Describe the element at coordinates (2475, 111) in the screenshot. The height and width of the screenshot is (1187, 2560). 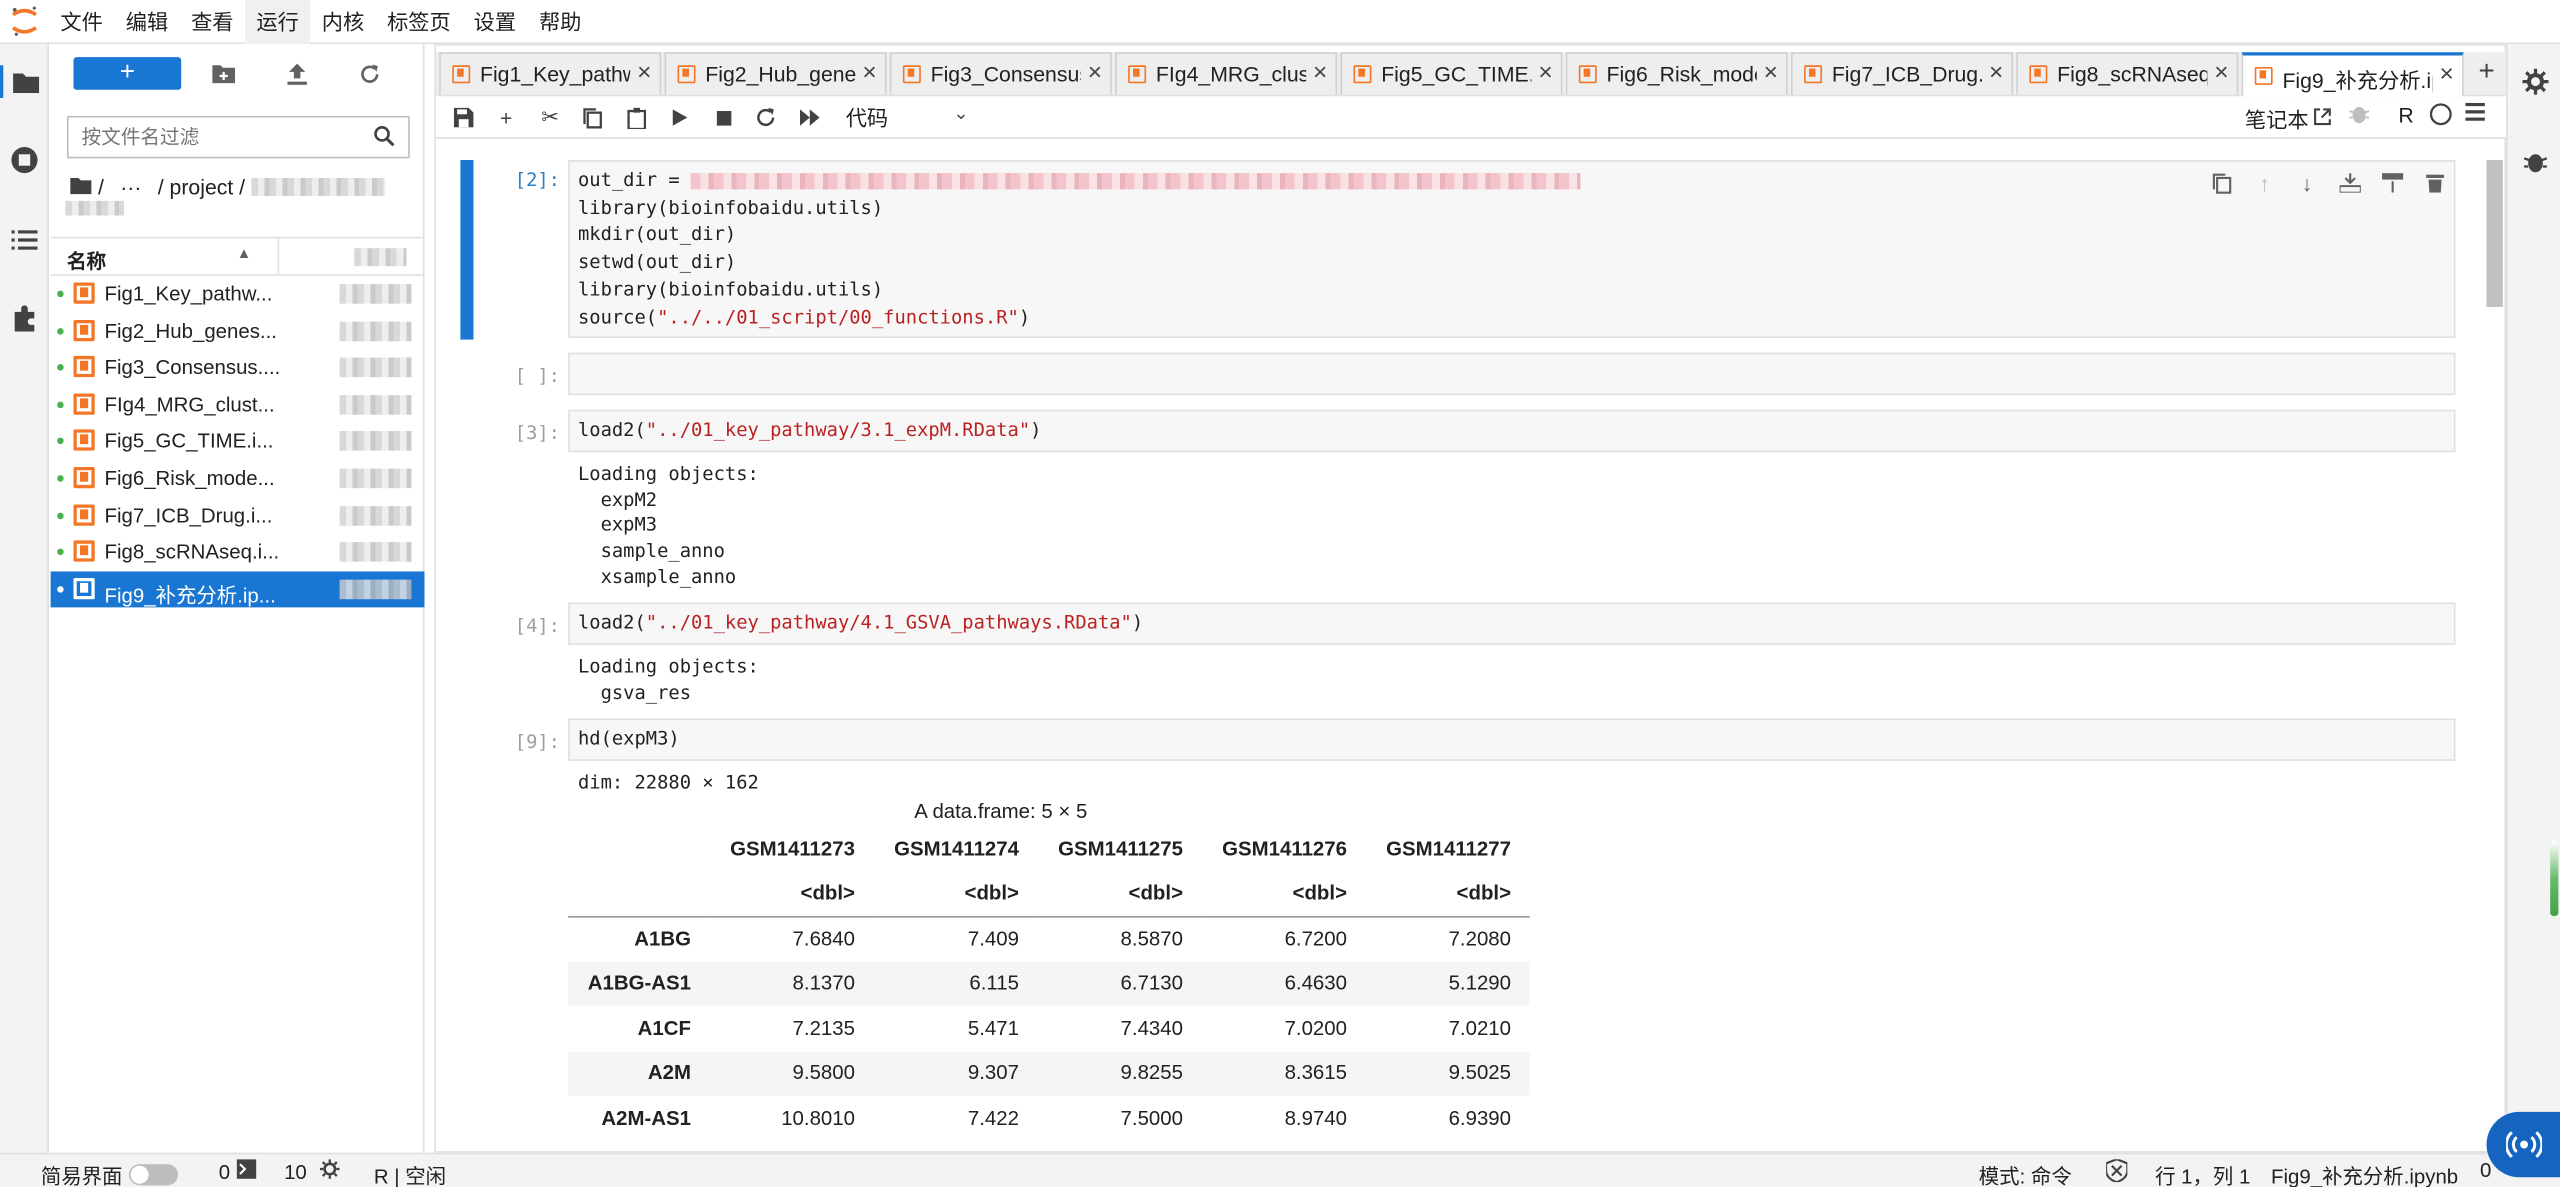
I see `menu-icon` at that location.